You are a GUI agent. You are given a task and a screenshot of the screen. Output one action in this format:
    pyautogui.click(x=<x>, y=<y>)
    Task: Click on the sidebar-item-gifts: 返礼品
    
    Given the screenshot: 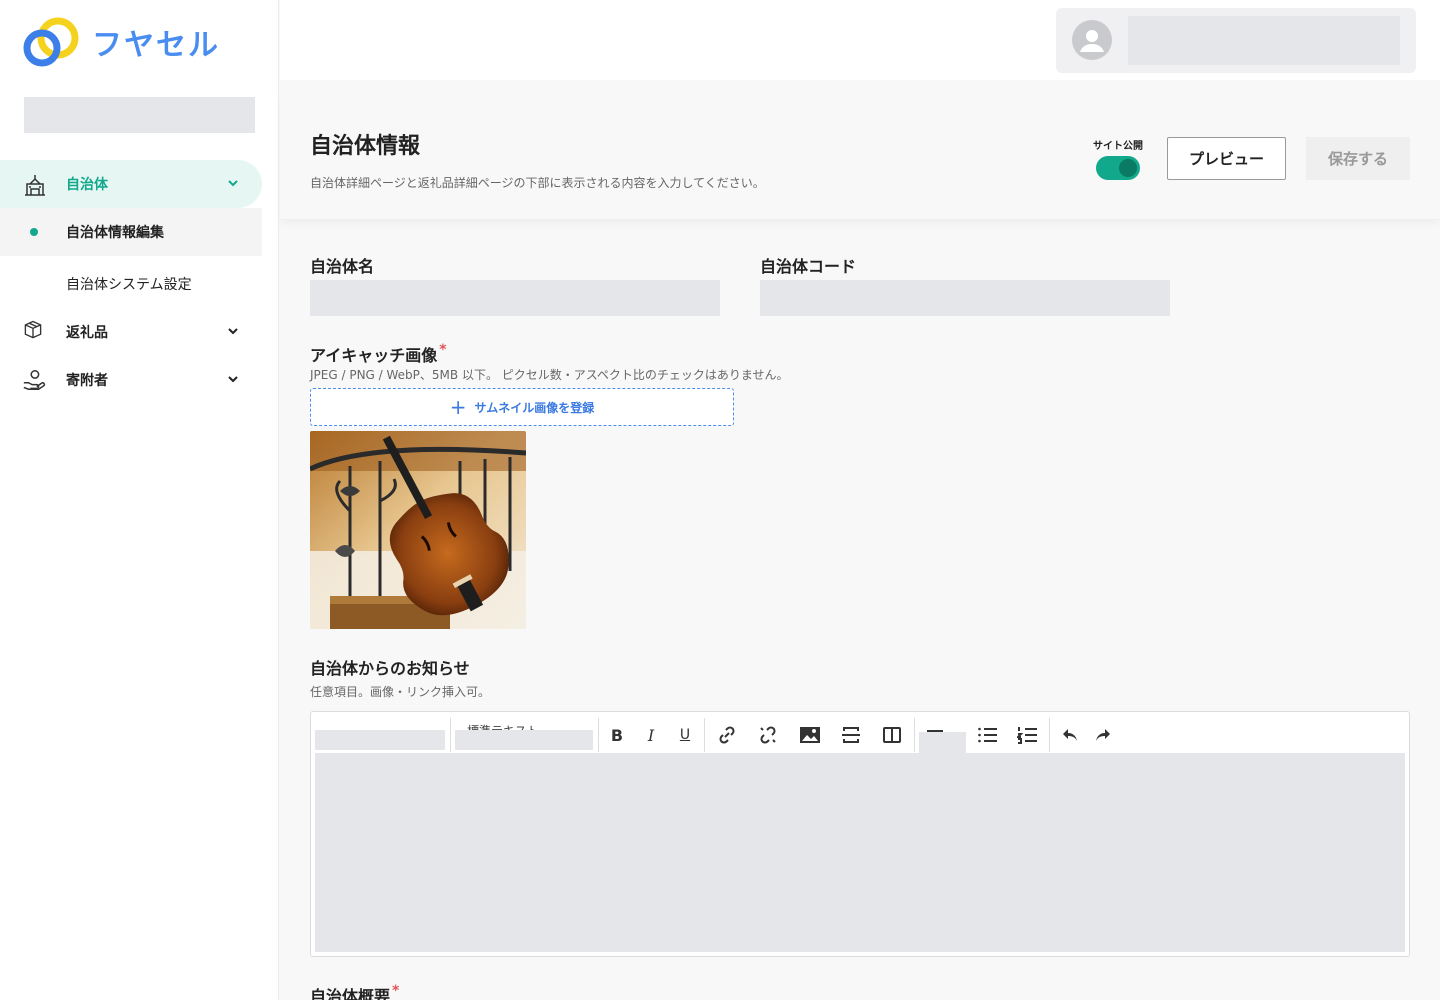 What is the action you would take?
    pyautogui.click(x=131, y=332)
    